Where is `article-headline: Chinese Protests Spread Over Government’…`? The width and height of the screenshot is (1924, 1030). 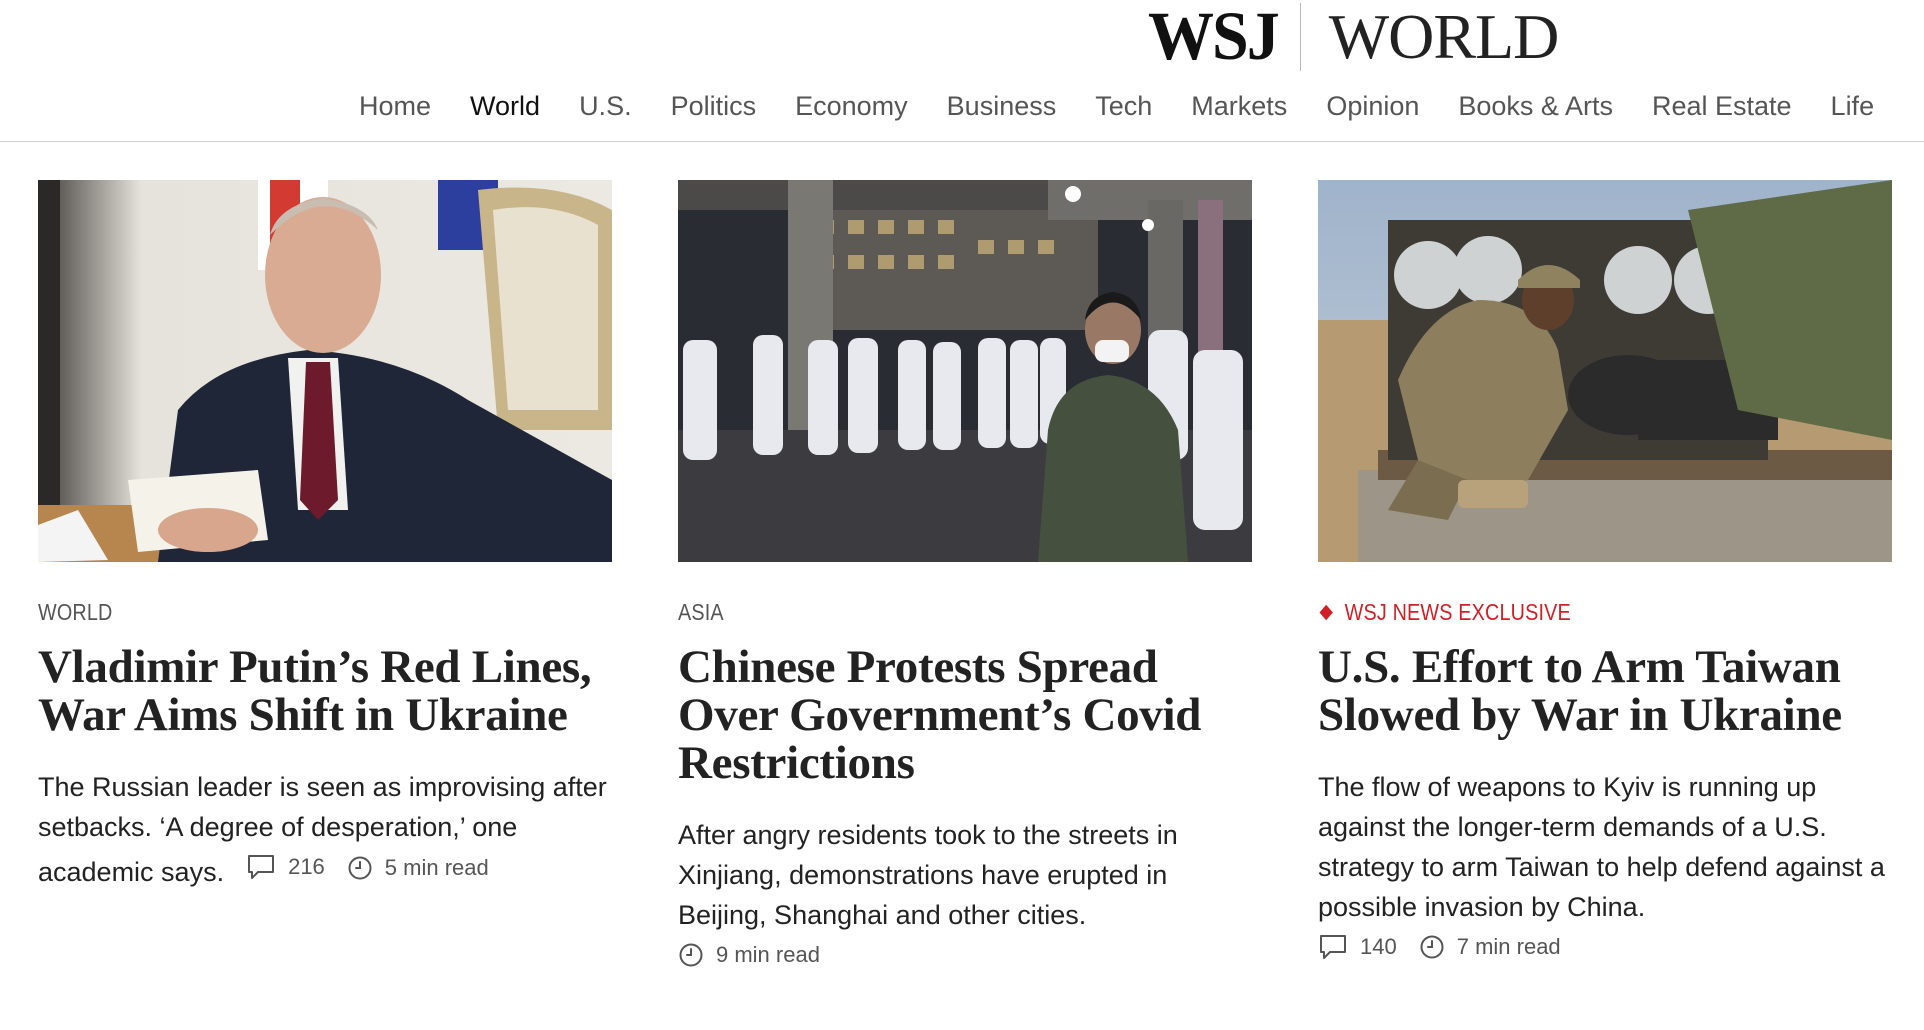
article-headline: Chinese Protests Spread Over Government’… is located at coordinates (965, 715).